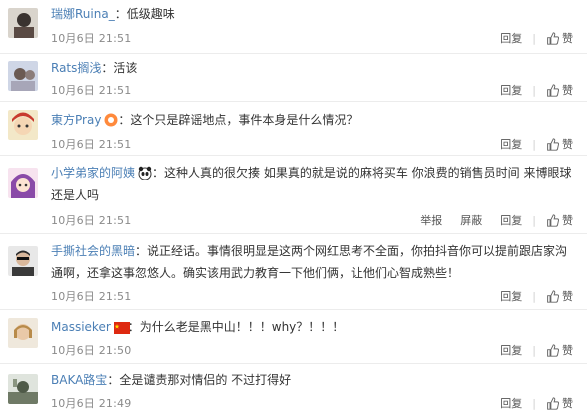 The image size is (587, 420). Describe the element at coordinates (81, 327) in the screenshot. I see `username-link: Massieker` at that location.